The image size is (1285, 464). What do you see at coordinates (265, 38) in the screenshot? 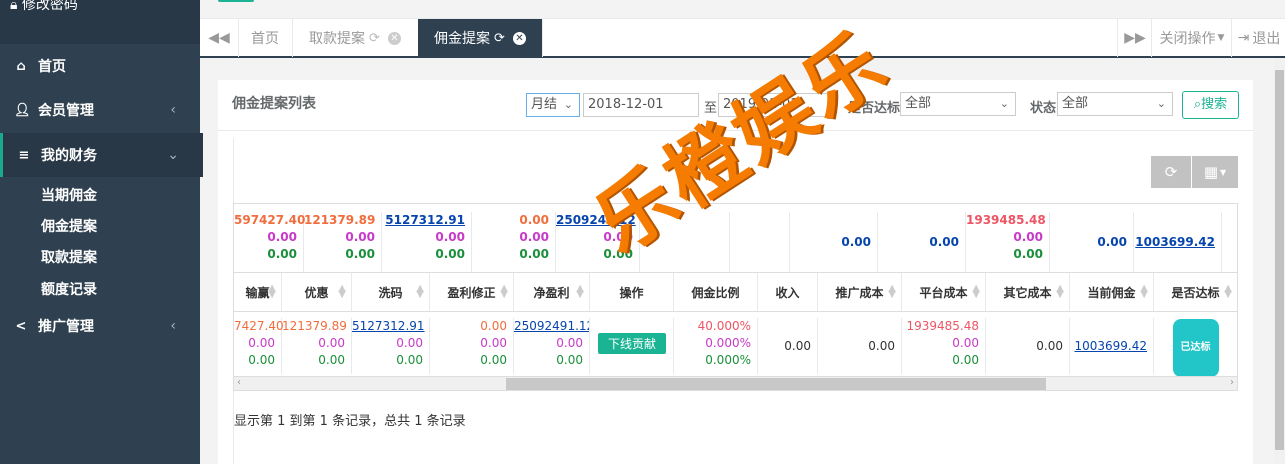
I see `tab-home: 首页` at bounding box center [265, 38].